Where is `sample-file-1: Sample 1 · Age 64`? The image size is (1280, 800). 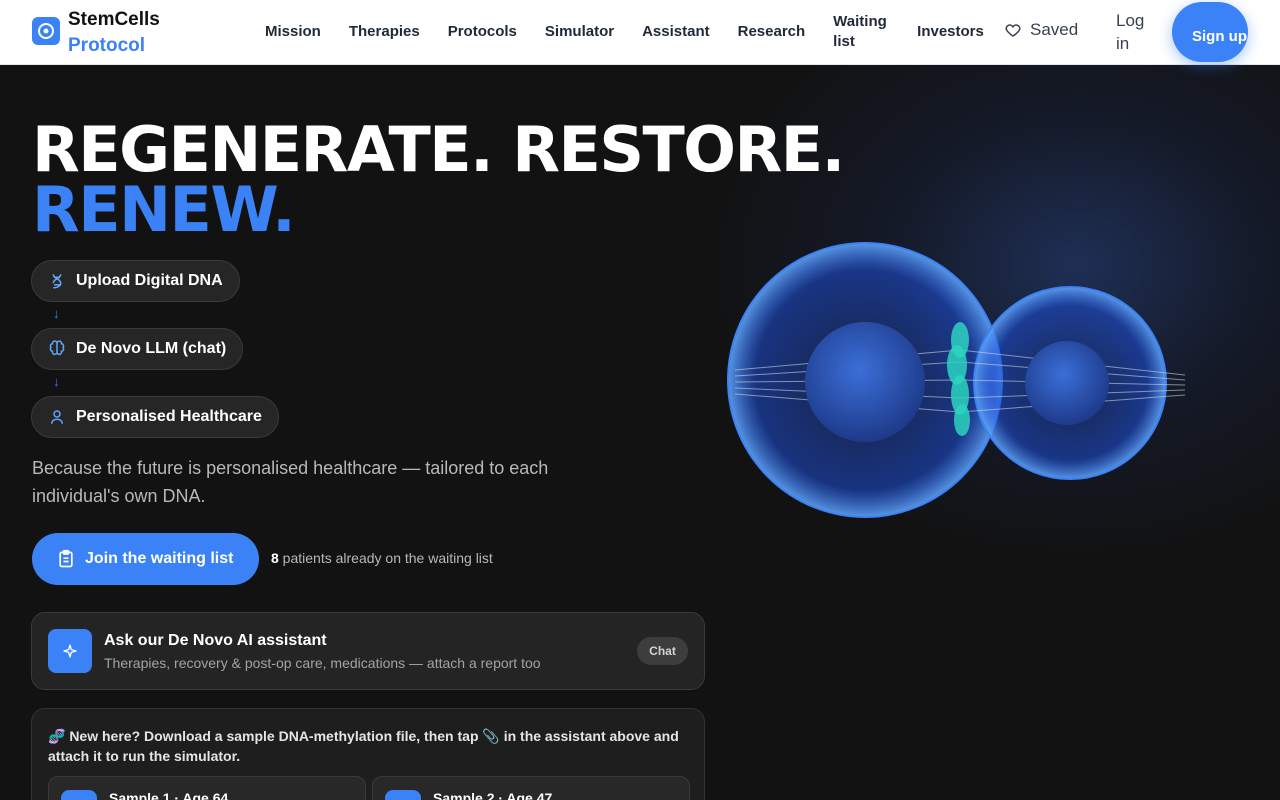 sample-file-1: Sample 1 · Age 64 is located at coordinates (207, 788).